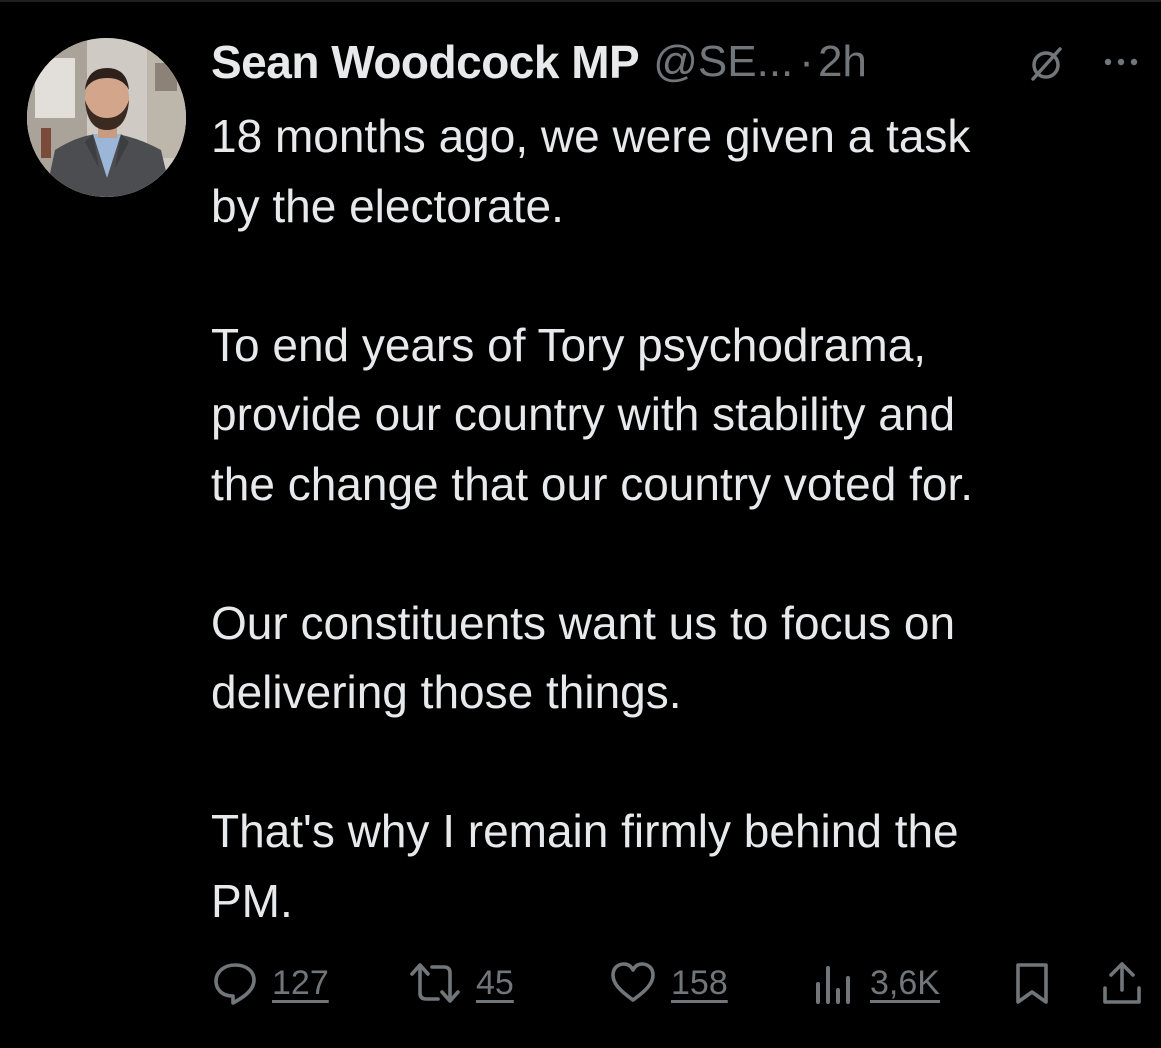 The width and height of the screenshot is (1161, 1048). What do you see at coordinates (495, 983) in the screenshot?
I see `repost-count: 45` at bounding box center [495, 983].